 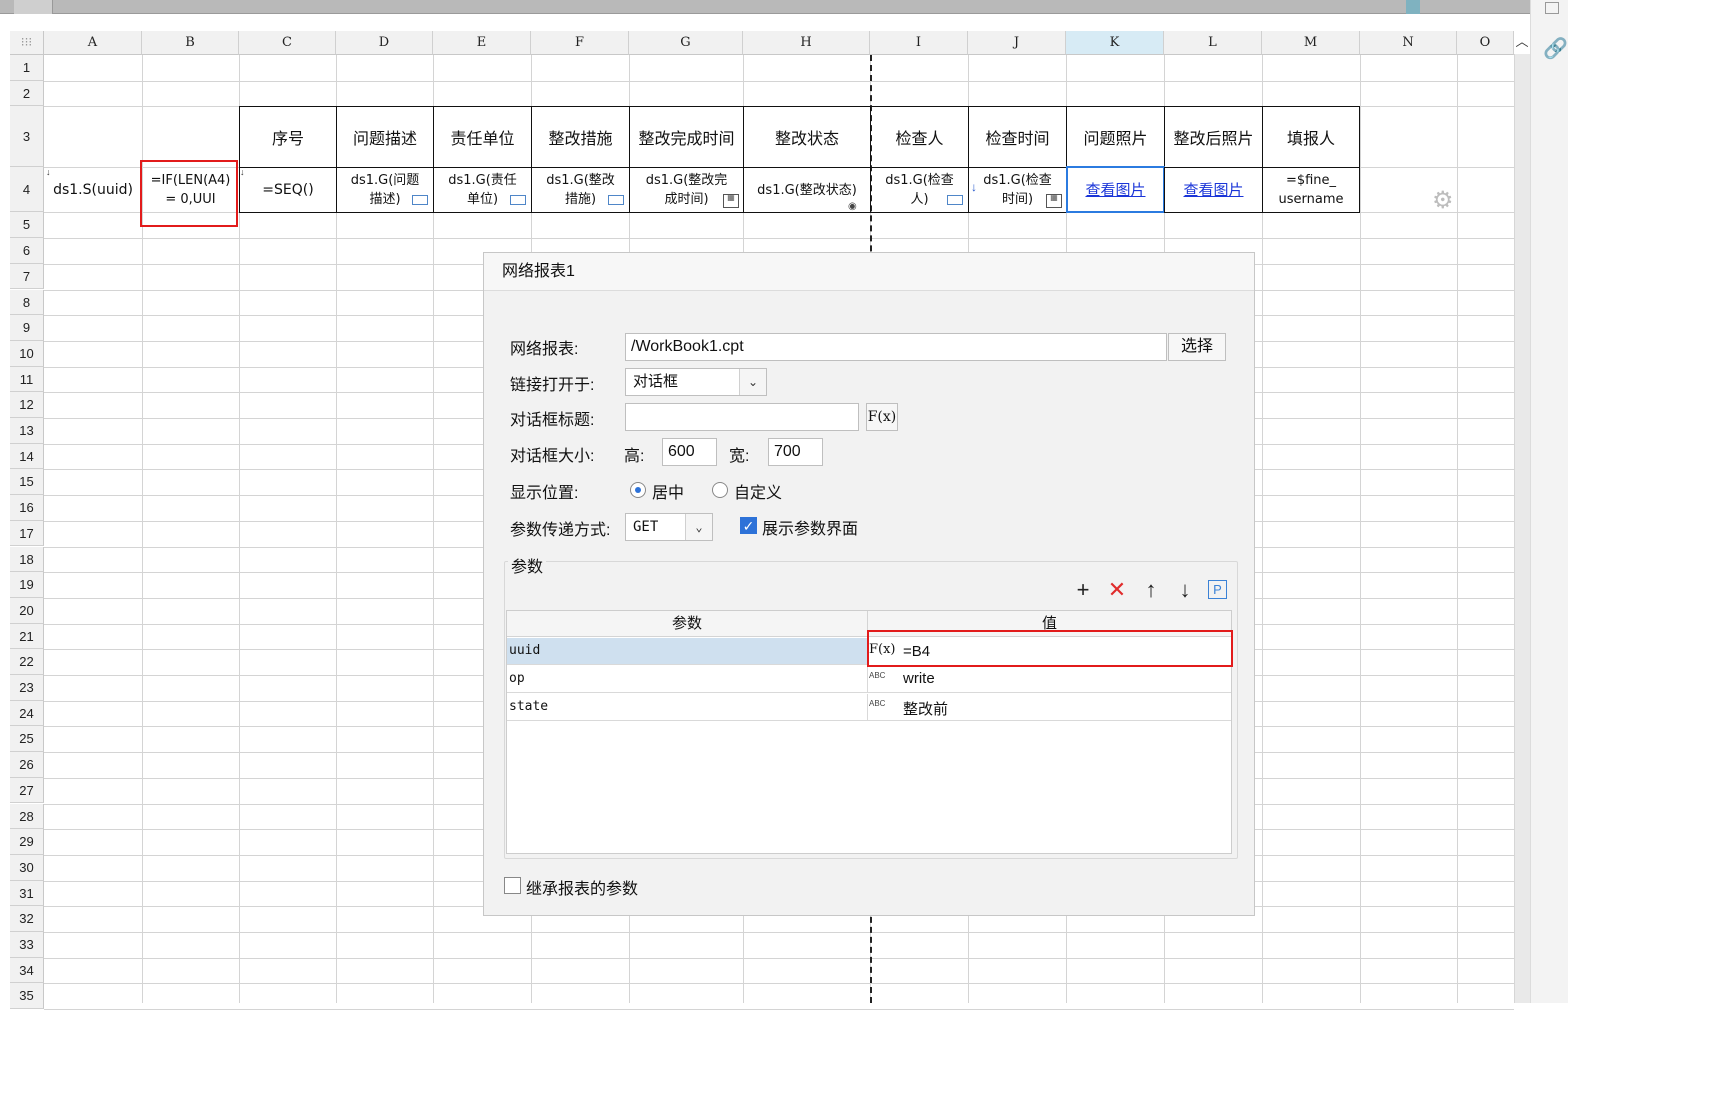 I want to click on row-header-15: 15, so click(x=27, y=482).